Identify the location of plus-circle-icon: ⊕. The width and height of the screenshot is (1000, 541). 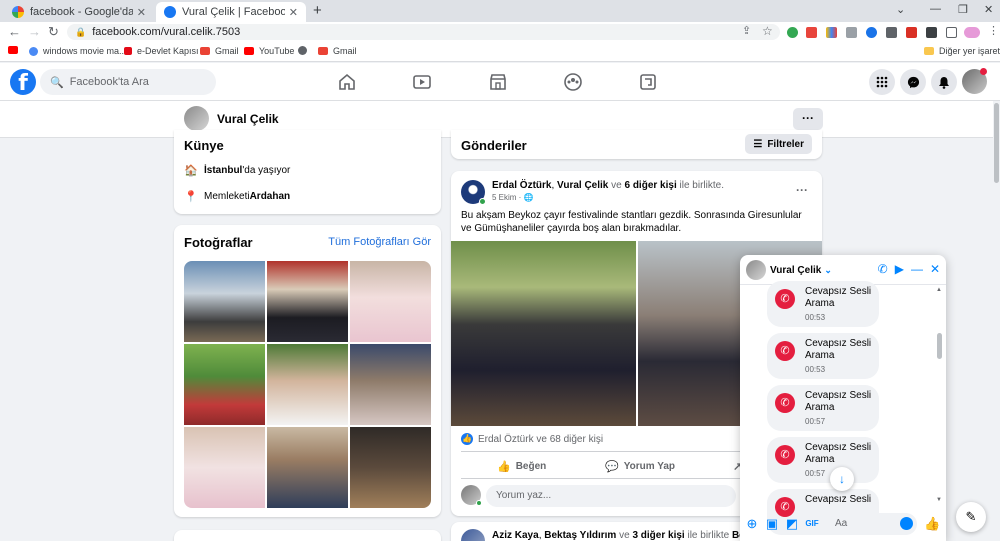
(752, 524).